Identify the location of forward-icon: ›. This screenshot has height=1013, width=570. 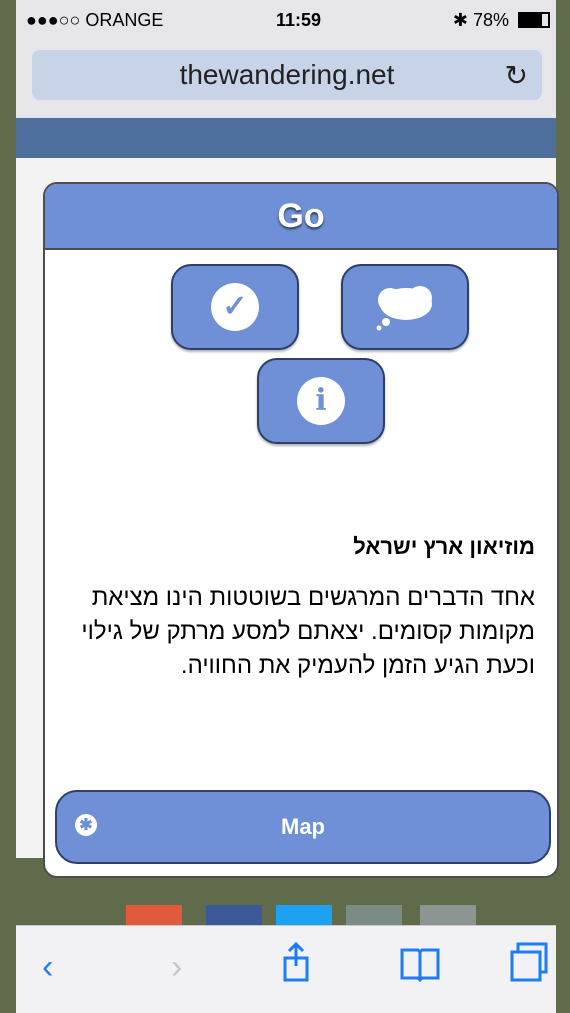
(176, 967).